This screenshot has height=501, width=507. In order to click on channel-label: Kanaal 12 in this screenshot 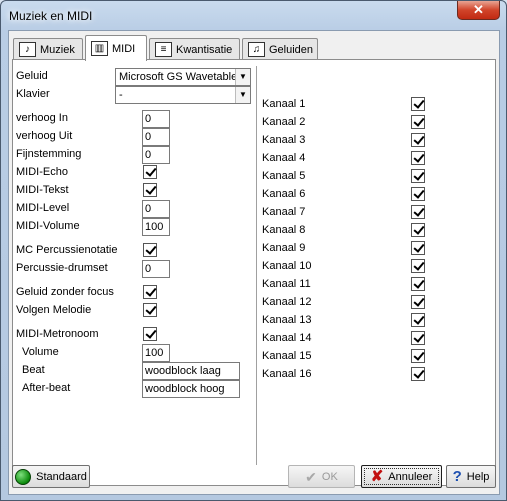, I will do `click(287, 302)`.